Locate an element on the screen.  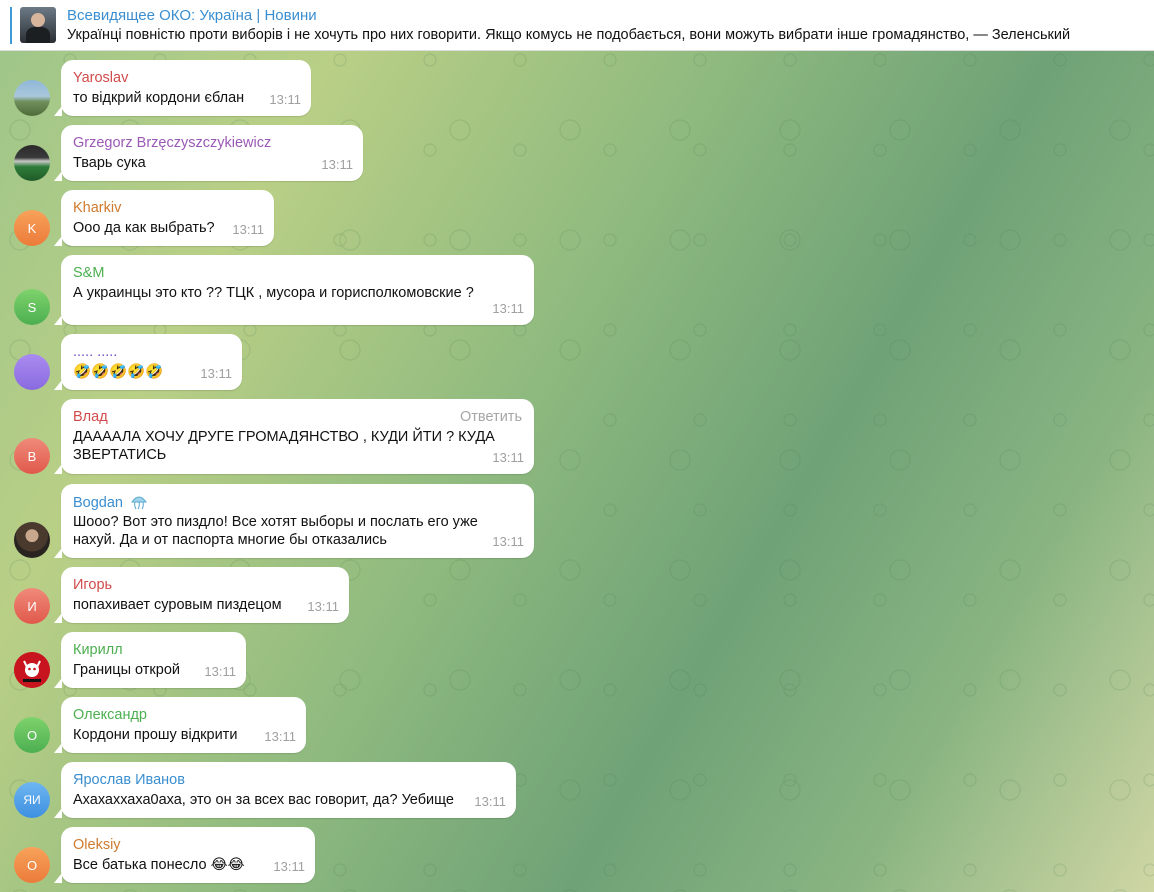
reply-button: Ответить is located at coordinates (491, 417).